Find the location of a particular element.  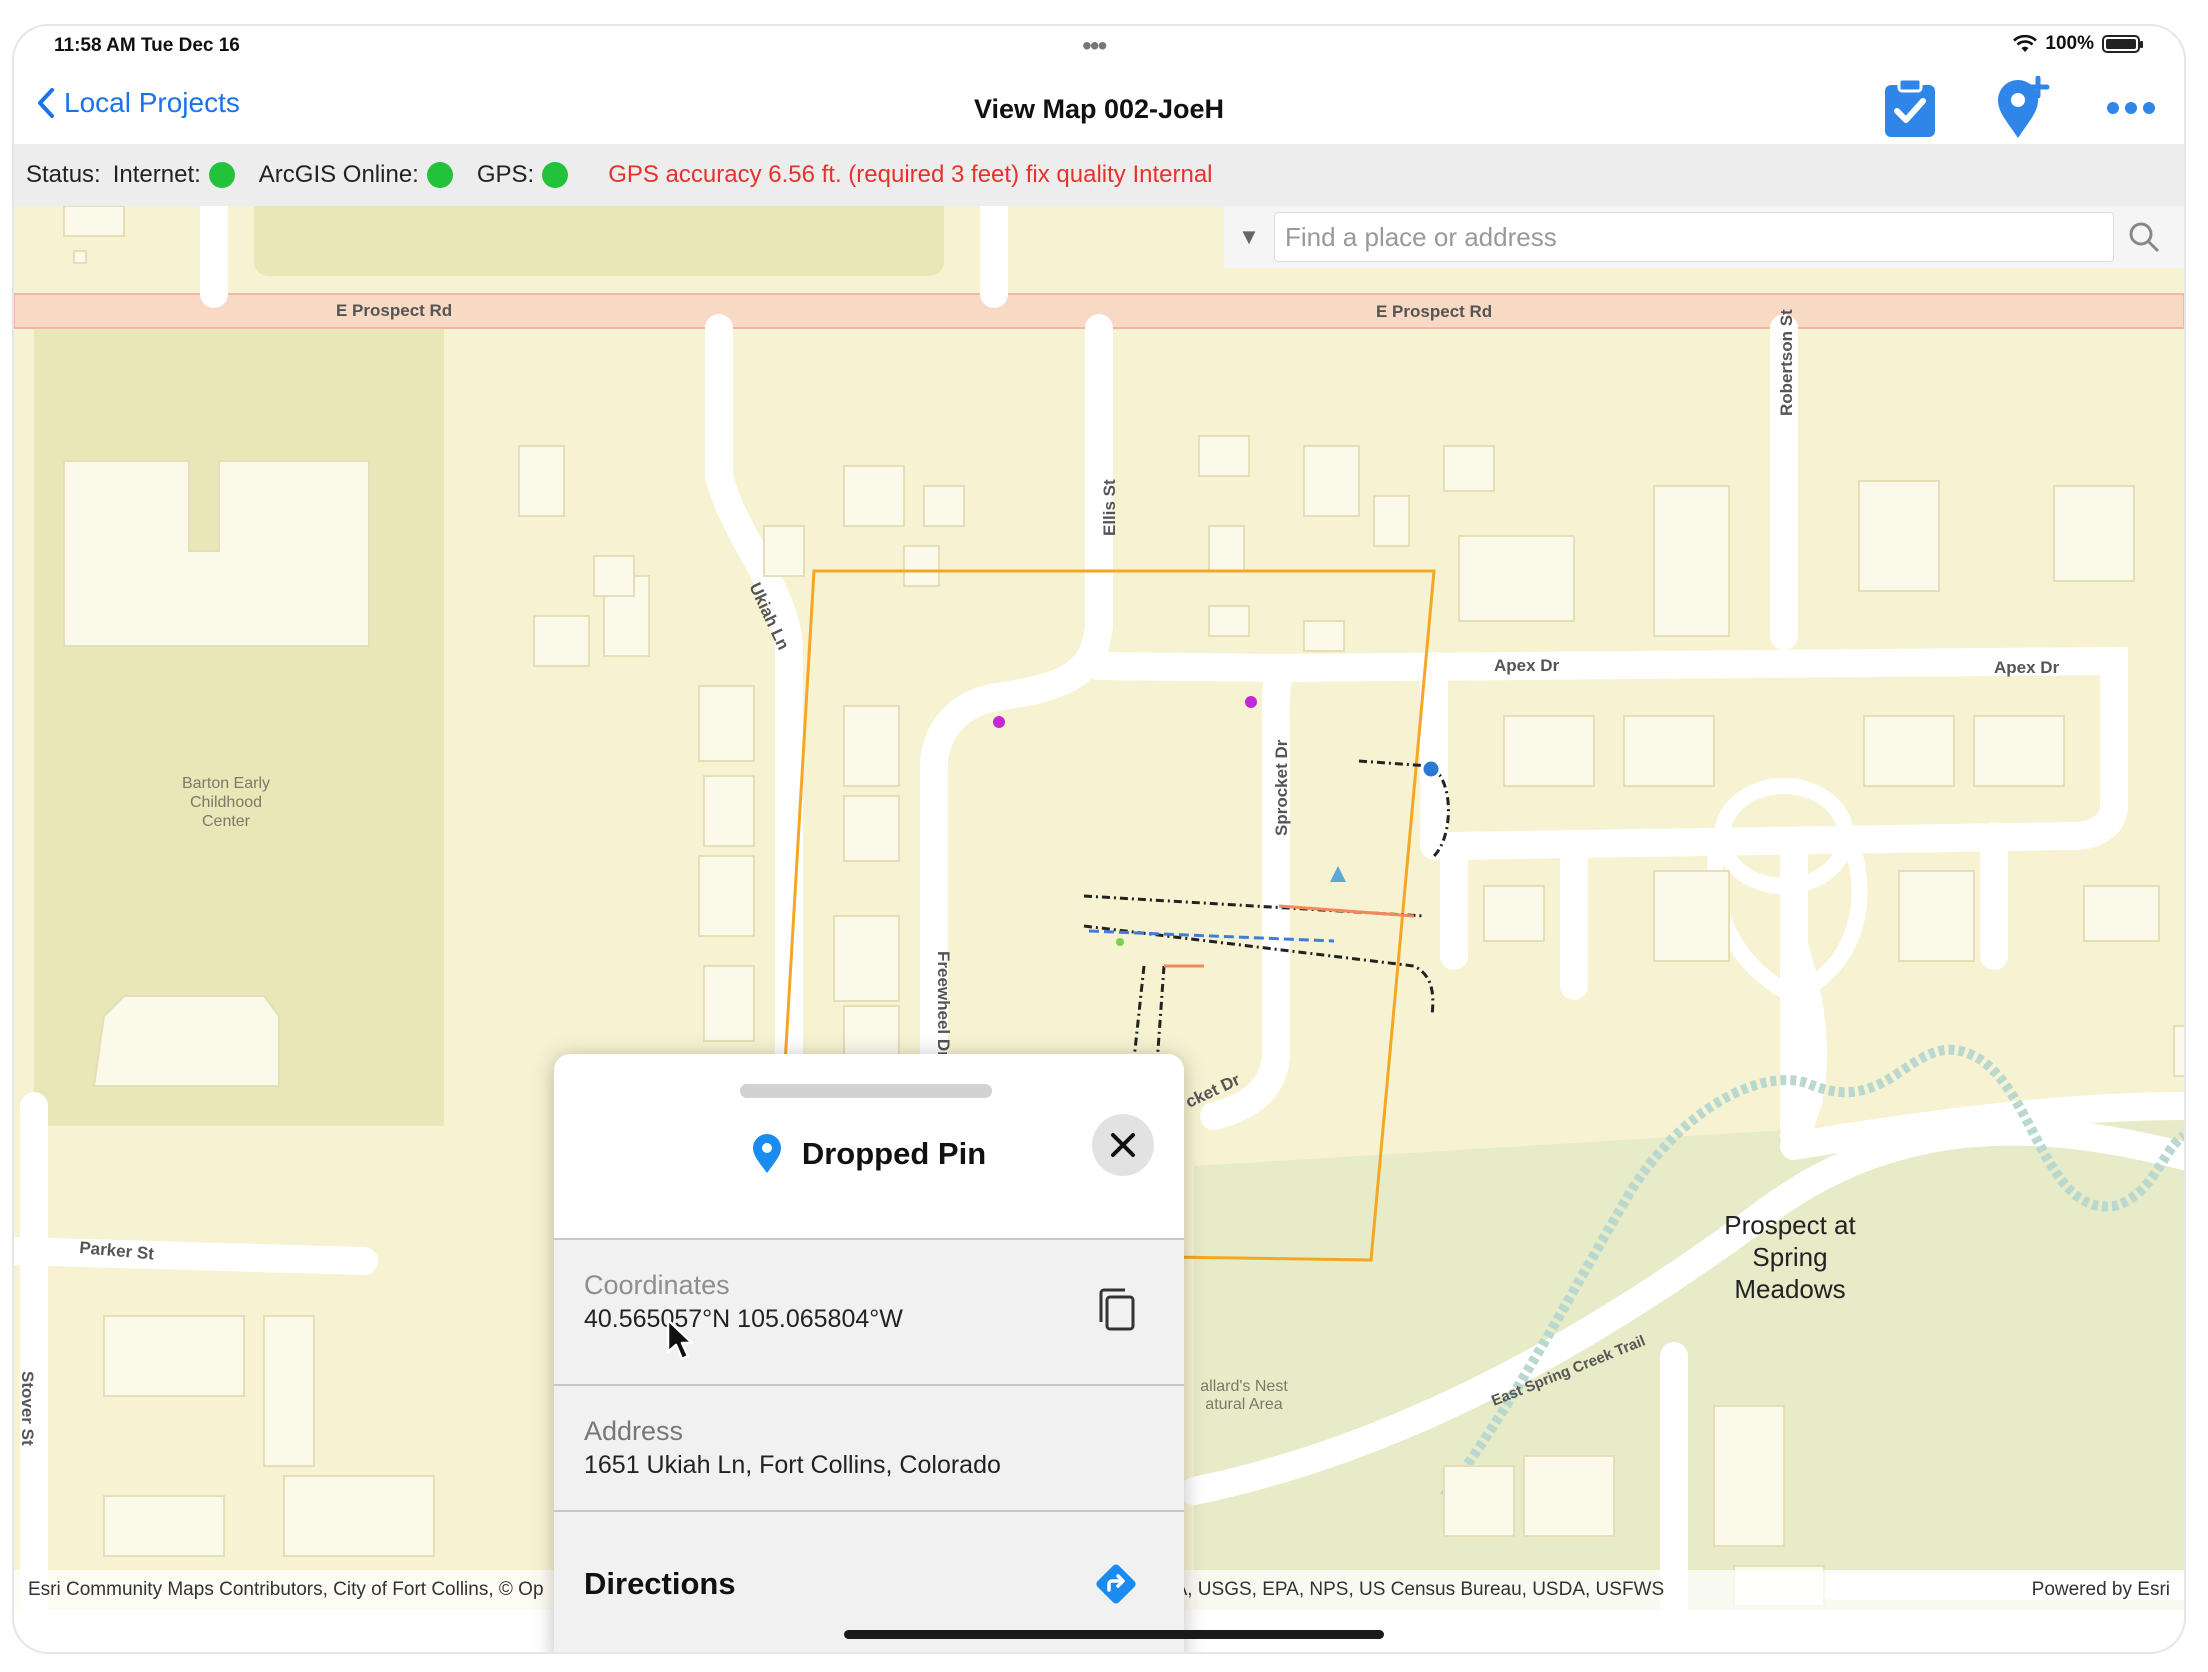

clipboard-check-icon is located at coordinates (1910, 108).